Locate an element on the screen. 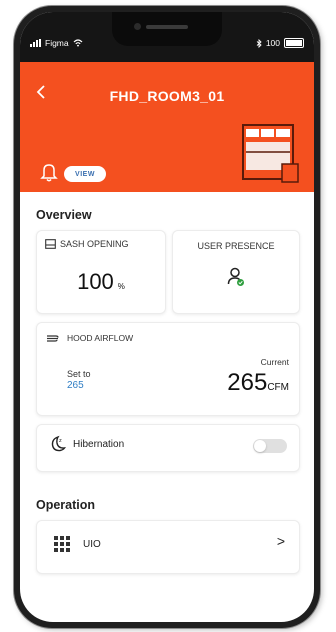  sash-opening-card: SASH OPENING 100% is located at coordinates (101, 272).